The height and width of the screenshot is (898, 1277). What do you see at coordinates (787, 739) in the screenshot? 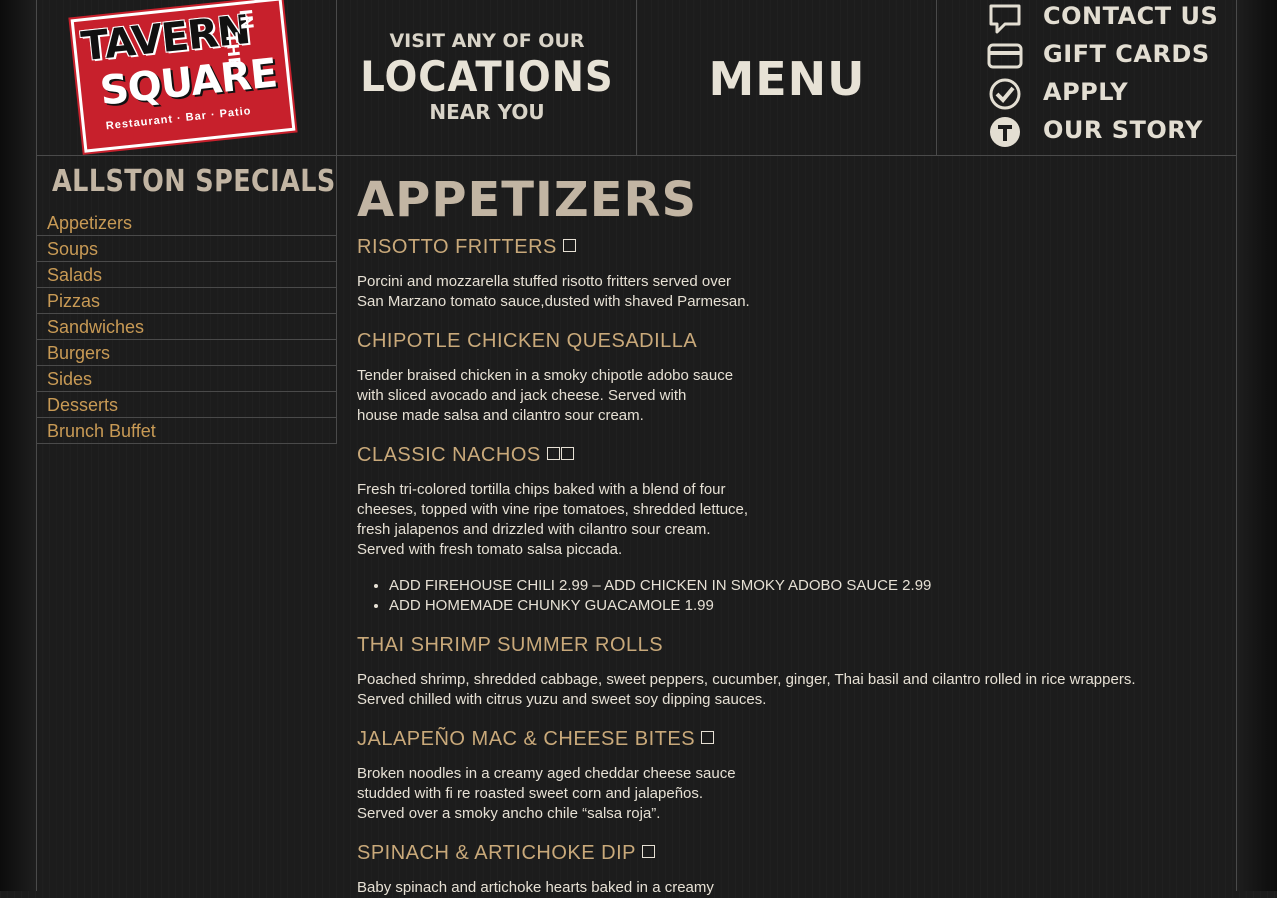
I see `menu-item-title: JALAPEÑO MAC & CHEESE BITES` at bounding box center [787, 739].